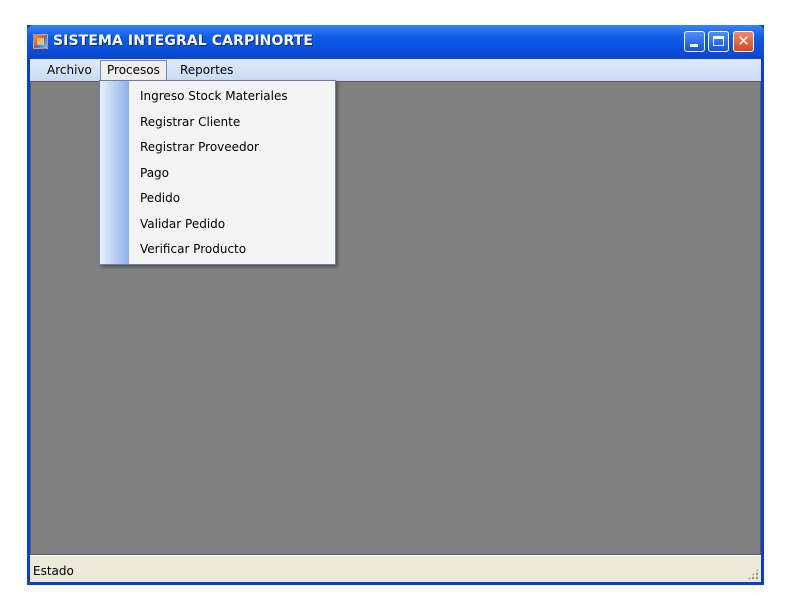  Describe the element at coordinates (133, 70) in the screenshot. I see `menu-procesos: Procesos` at that location.